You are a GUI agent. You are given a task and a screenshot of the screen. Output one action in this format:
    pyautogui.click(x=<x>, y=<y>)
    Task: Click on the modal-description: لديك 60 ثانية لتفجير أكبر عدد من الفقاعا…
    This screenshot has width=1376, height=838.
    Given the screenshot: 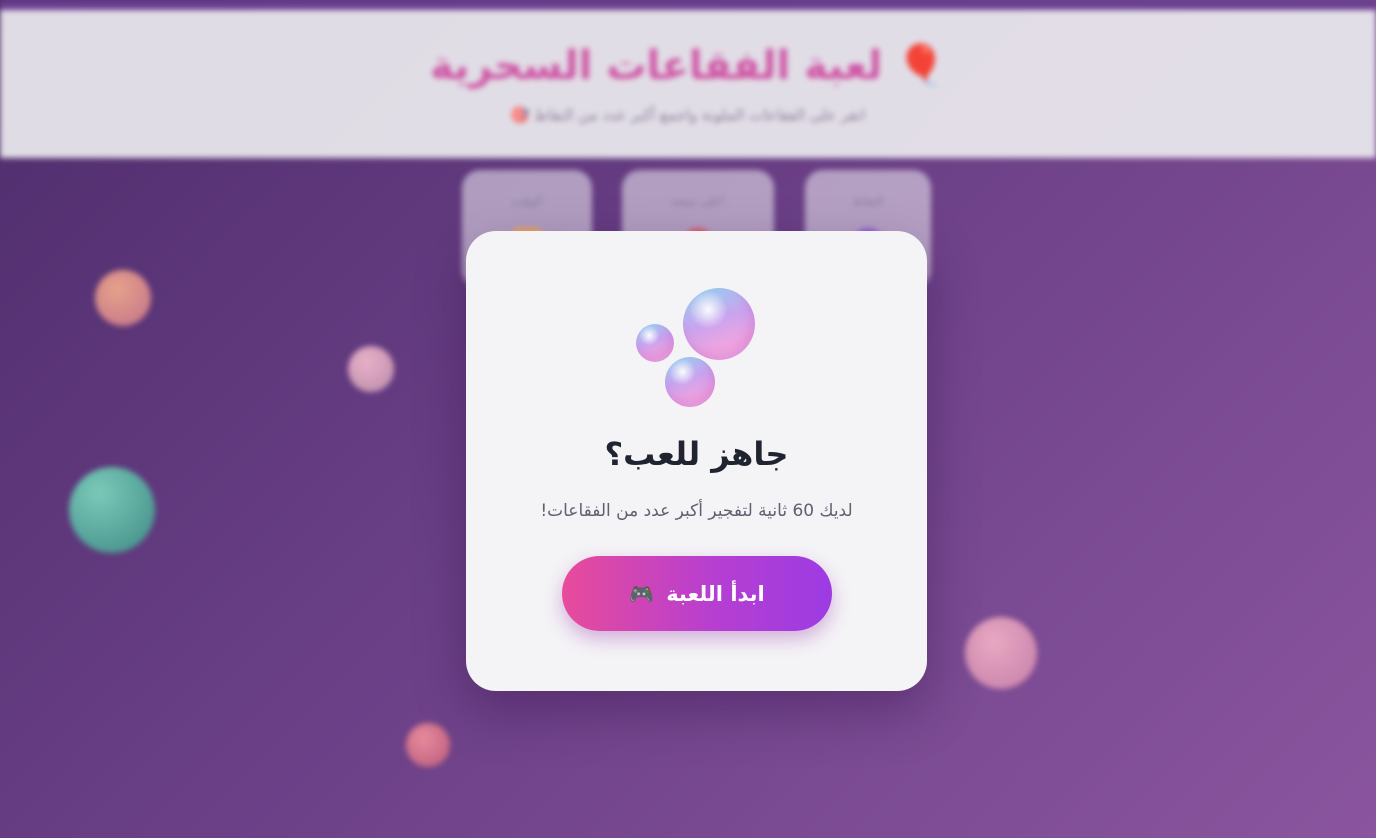 What is the action you would take?
    pyautogui.click(x=696, y=511)
    